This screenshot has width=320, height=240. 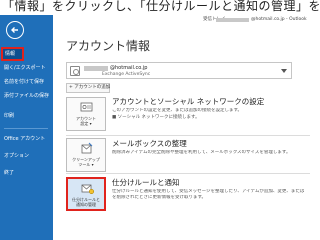 I want to click on cleanup-tools-button: クリーンアップ ツール ▾, so click(x=86, y=155).